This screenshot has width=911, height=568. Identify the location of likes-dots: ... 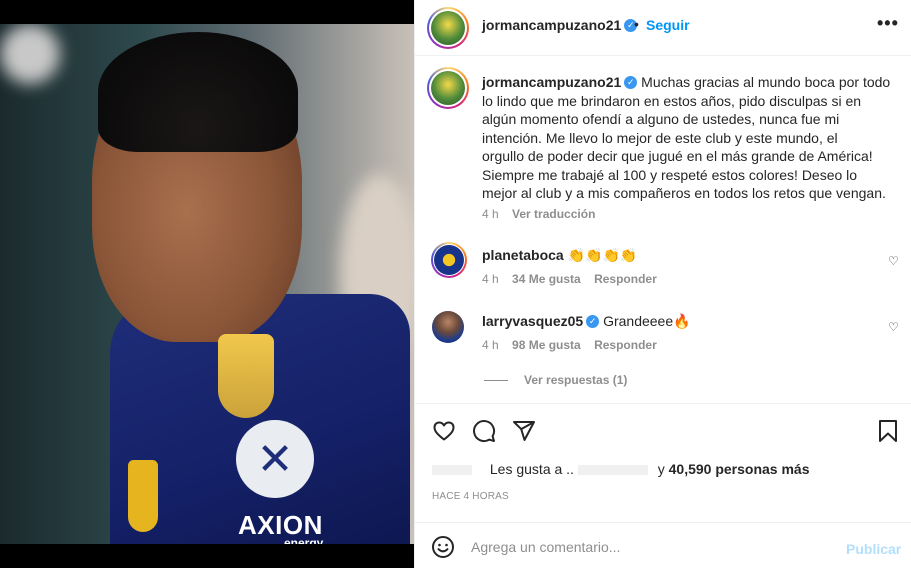
(570, 469).